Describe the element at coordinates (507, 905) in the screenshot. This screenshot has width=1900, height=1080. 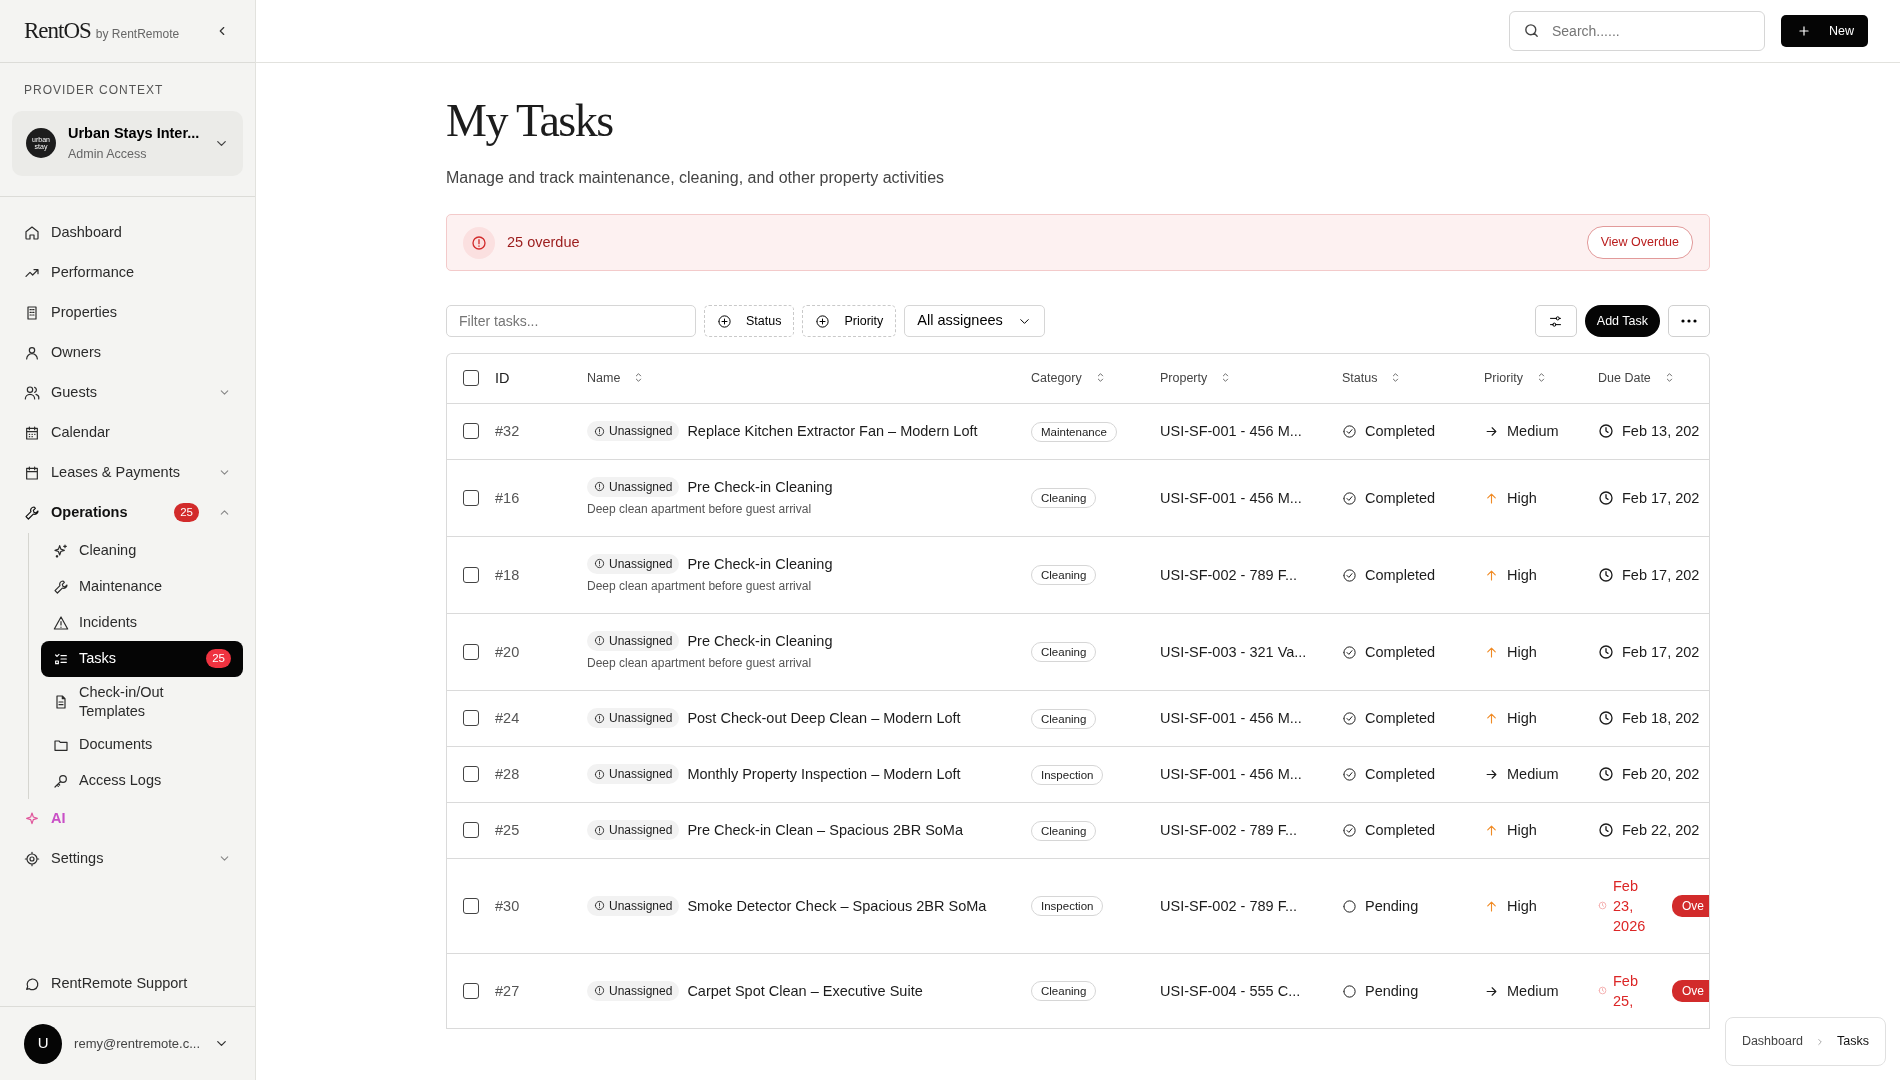
I see `task-id: #30` at that location.